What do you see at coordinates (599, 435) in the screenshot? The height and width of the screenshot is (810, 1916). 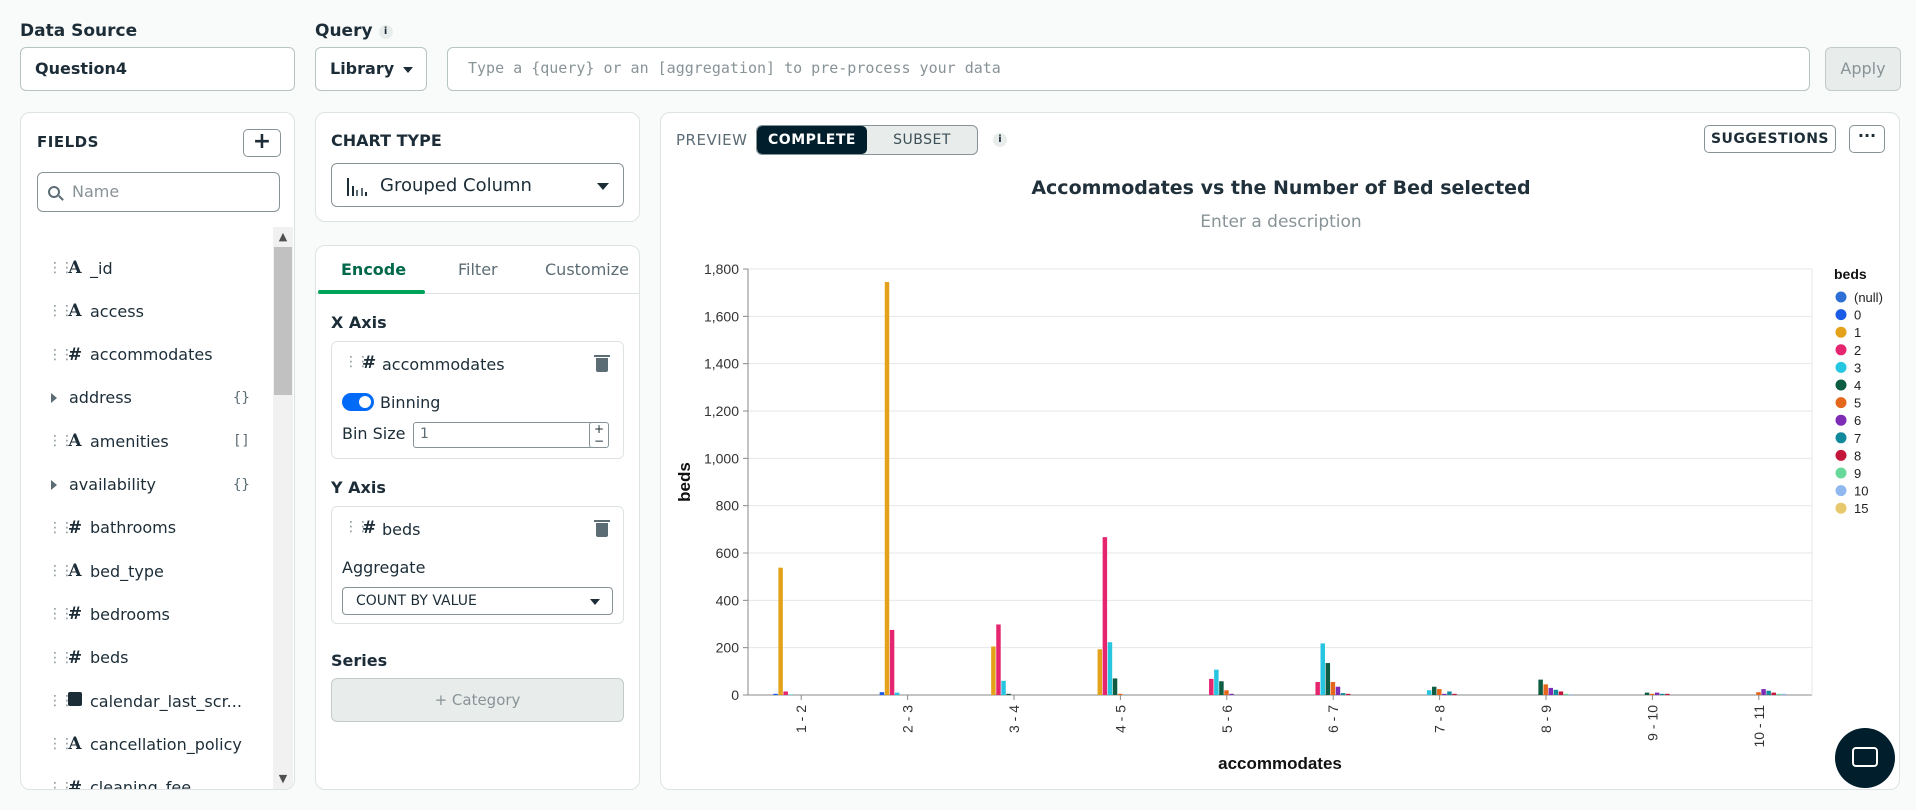 I see `bin-size-stepper: + −` at bounding box center [599, 435].